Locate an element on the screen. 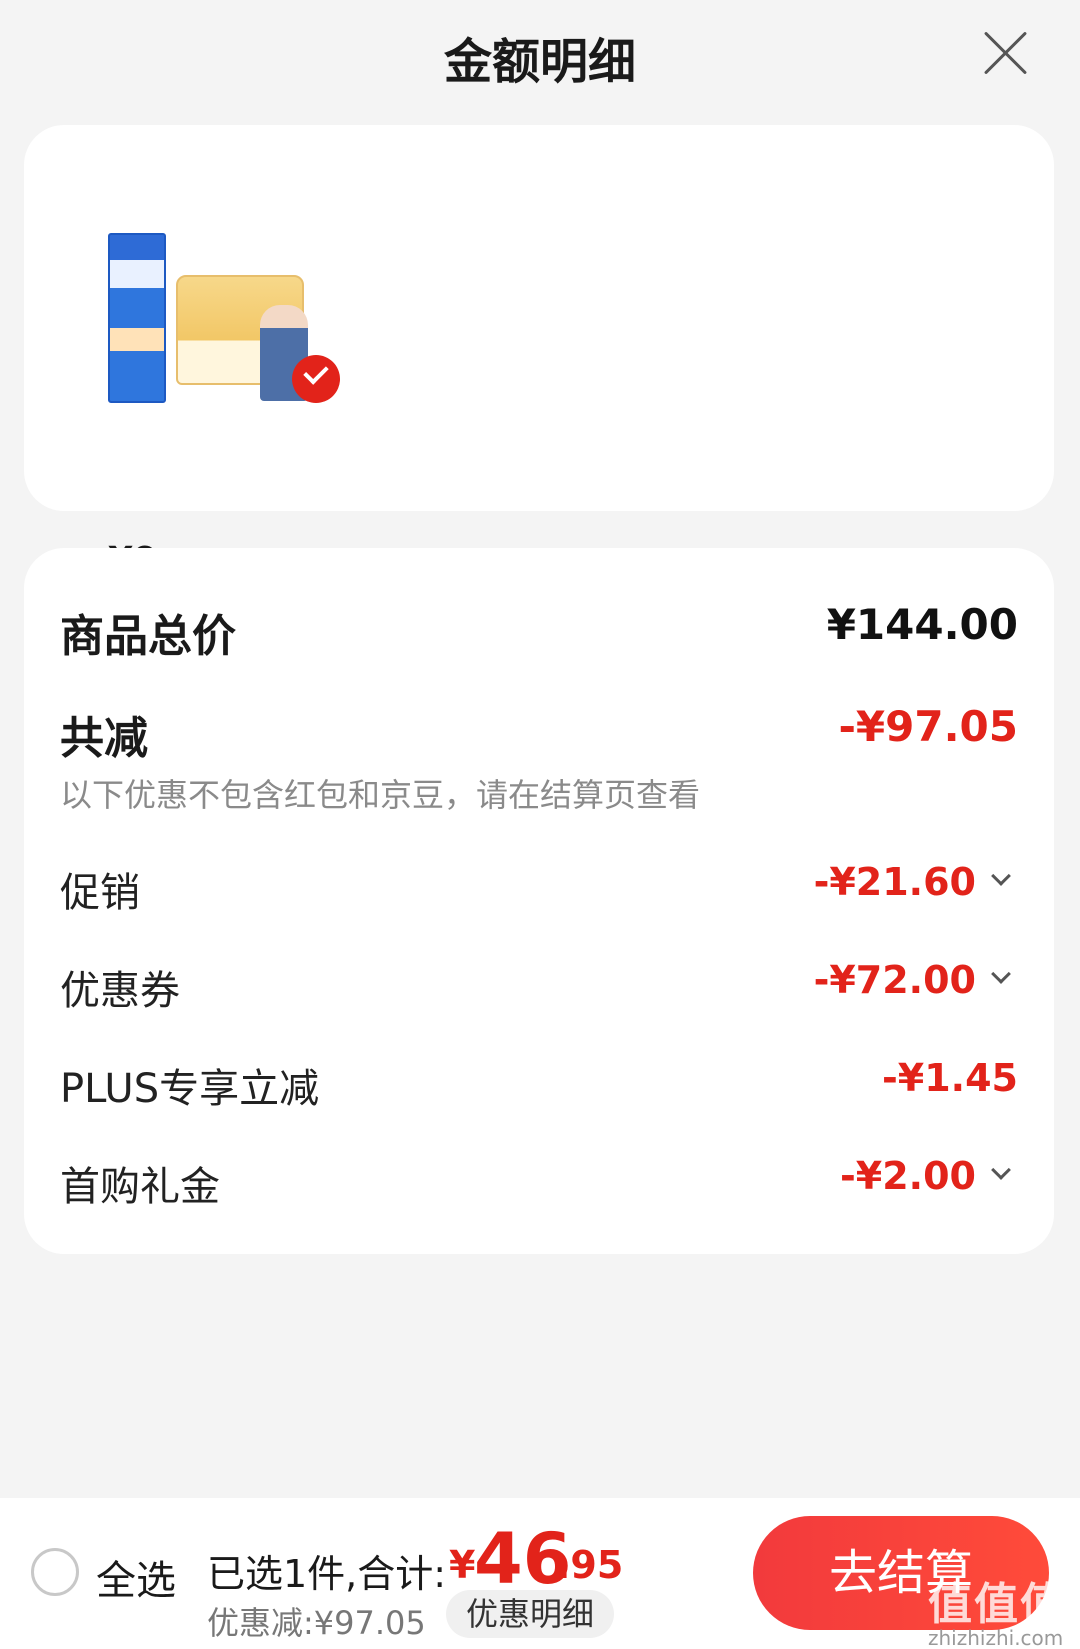  discount-item-label: 促销 is located at coordinates (100, 893).